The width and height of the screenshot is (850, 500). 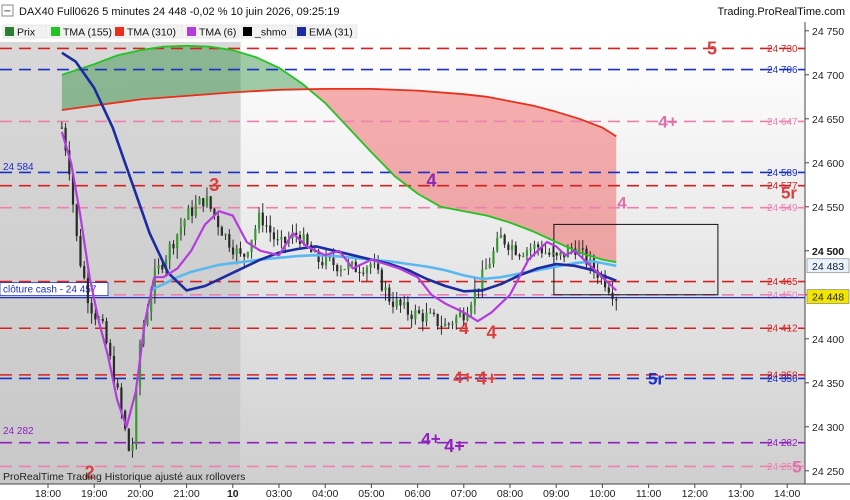 I want to click on y-tick-label: 24 650, so click(x=828, y=120).